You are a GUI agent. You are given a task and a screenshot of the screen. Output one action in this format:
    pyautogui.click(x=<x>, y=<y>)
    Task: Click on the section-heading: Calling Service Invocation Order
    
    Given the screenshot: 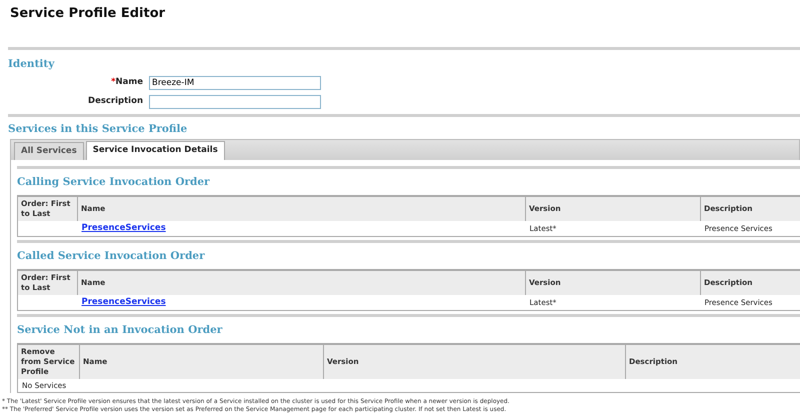 What is the action you would take?
    pyautogui.click(x=114, y=182)
    